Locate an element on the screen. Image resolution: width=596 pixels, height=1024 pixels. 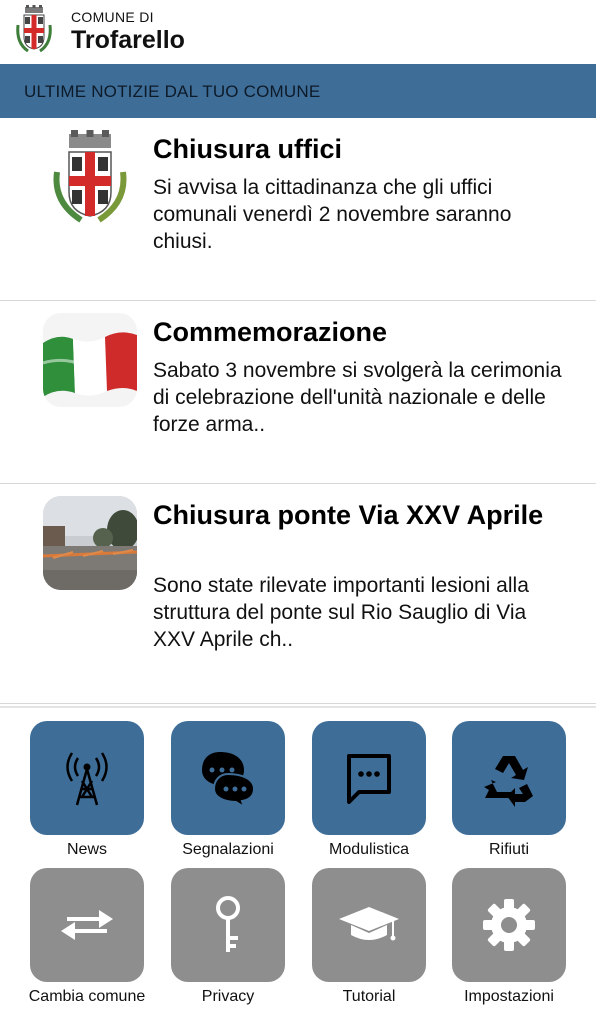
privacy-button is located at coordinates (228, 925).